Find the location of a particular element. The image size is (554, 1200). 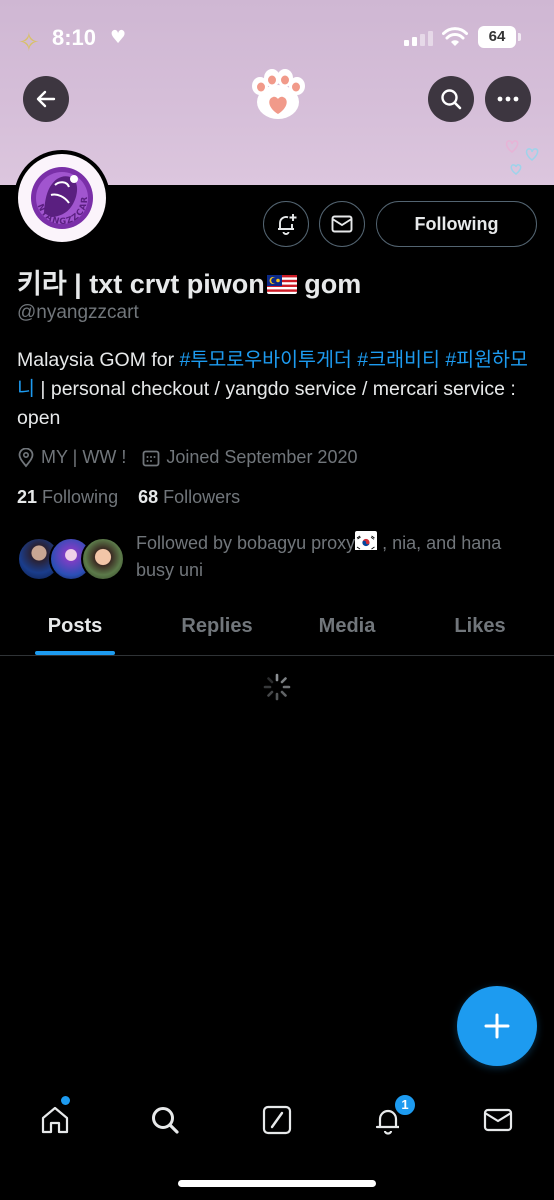

more-options-button is located at coordinates (508, 99).